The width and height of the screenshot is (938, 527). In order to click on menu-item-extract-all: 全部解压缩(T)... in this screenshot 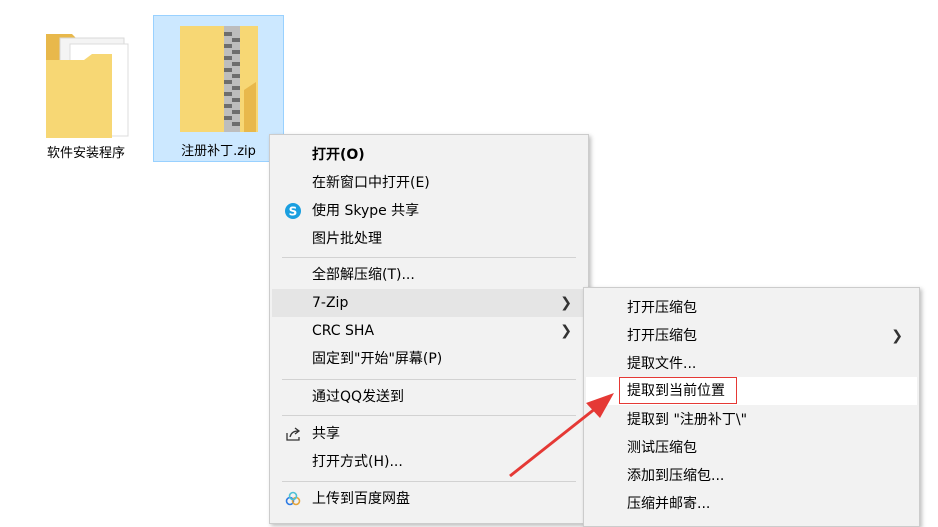, I will do `click(429, 275)`.